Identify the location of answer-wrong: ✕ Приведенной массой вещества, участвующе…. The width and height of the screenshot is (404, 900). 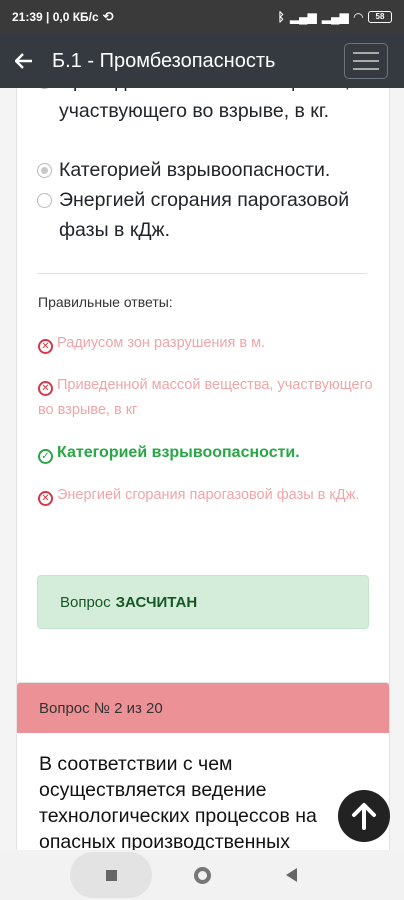
(205, 397).